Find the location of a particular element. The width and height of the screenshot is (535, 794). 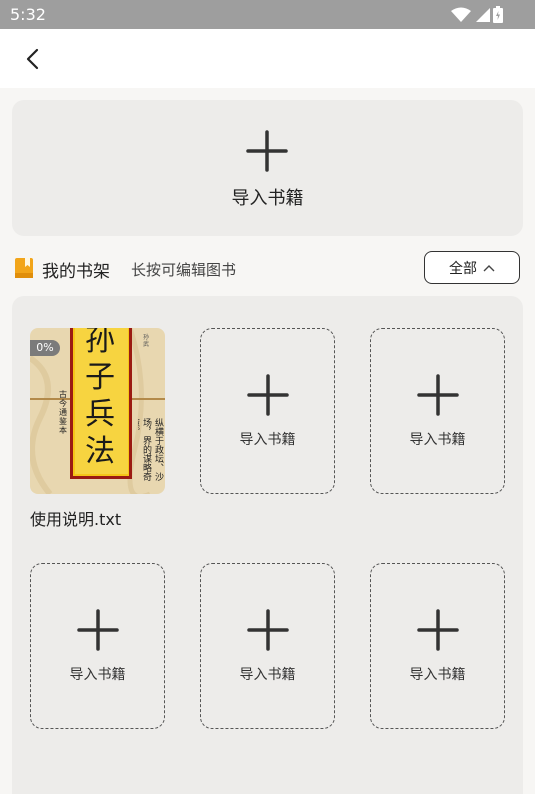

reading-progress-badge: 0% is located at coordinates (45, 348).